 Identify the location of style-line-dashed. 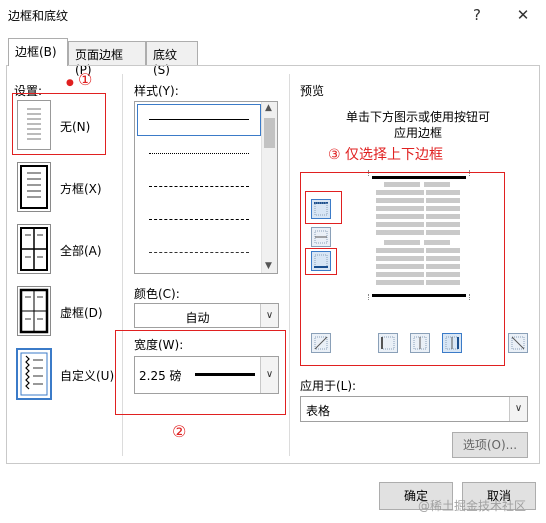
(199, 186).